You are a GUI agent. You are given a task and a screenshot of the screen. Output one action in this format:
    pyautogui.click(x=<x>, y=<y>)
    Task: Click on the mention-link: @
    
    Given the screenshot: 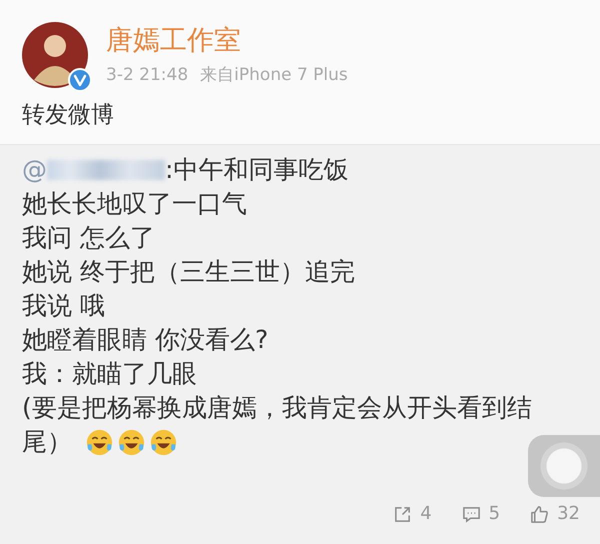 What is the action you would take?
    pyautogui.click(x=34, y=170)
    